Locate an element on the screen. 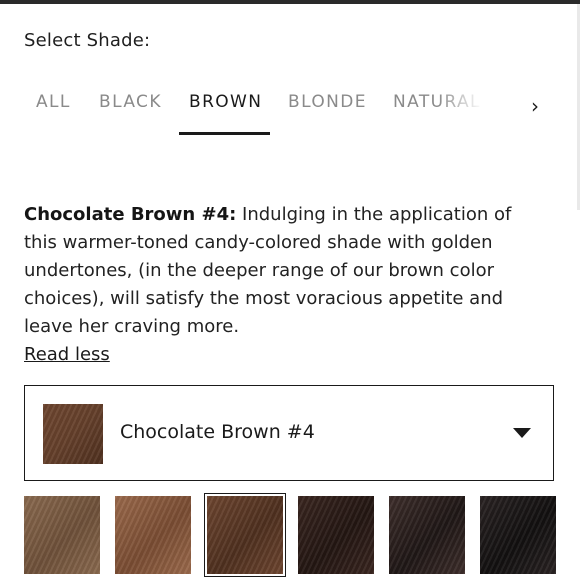 Image resolution: width=580 pixels, height=580 pixels. selected-shade-swatch is located at coordinates (73, 434).